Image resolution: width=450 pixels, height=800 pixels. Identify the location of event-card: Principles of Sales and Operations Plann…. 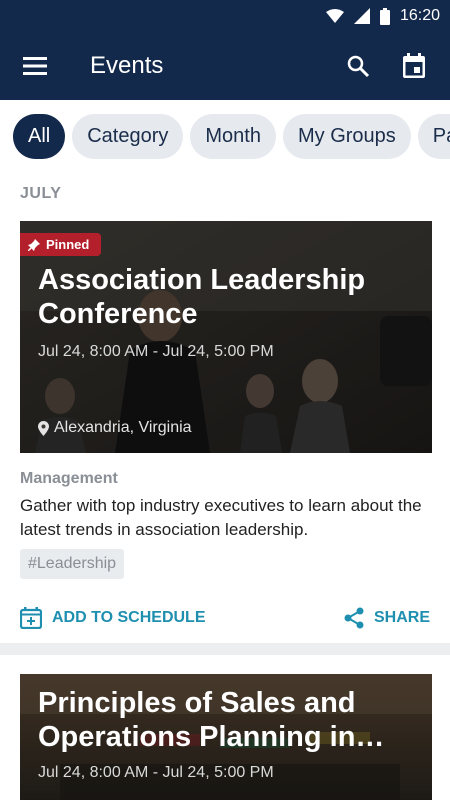
(226, 737).